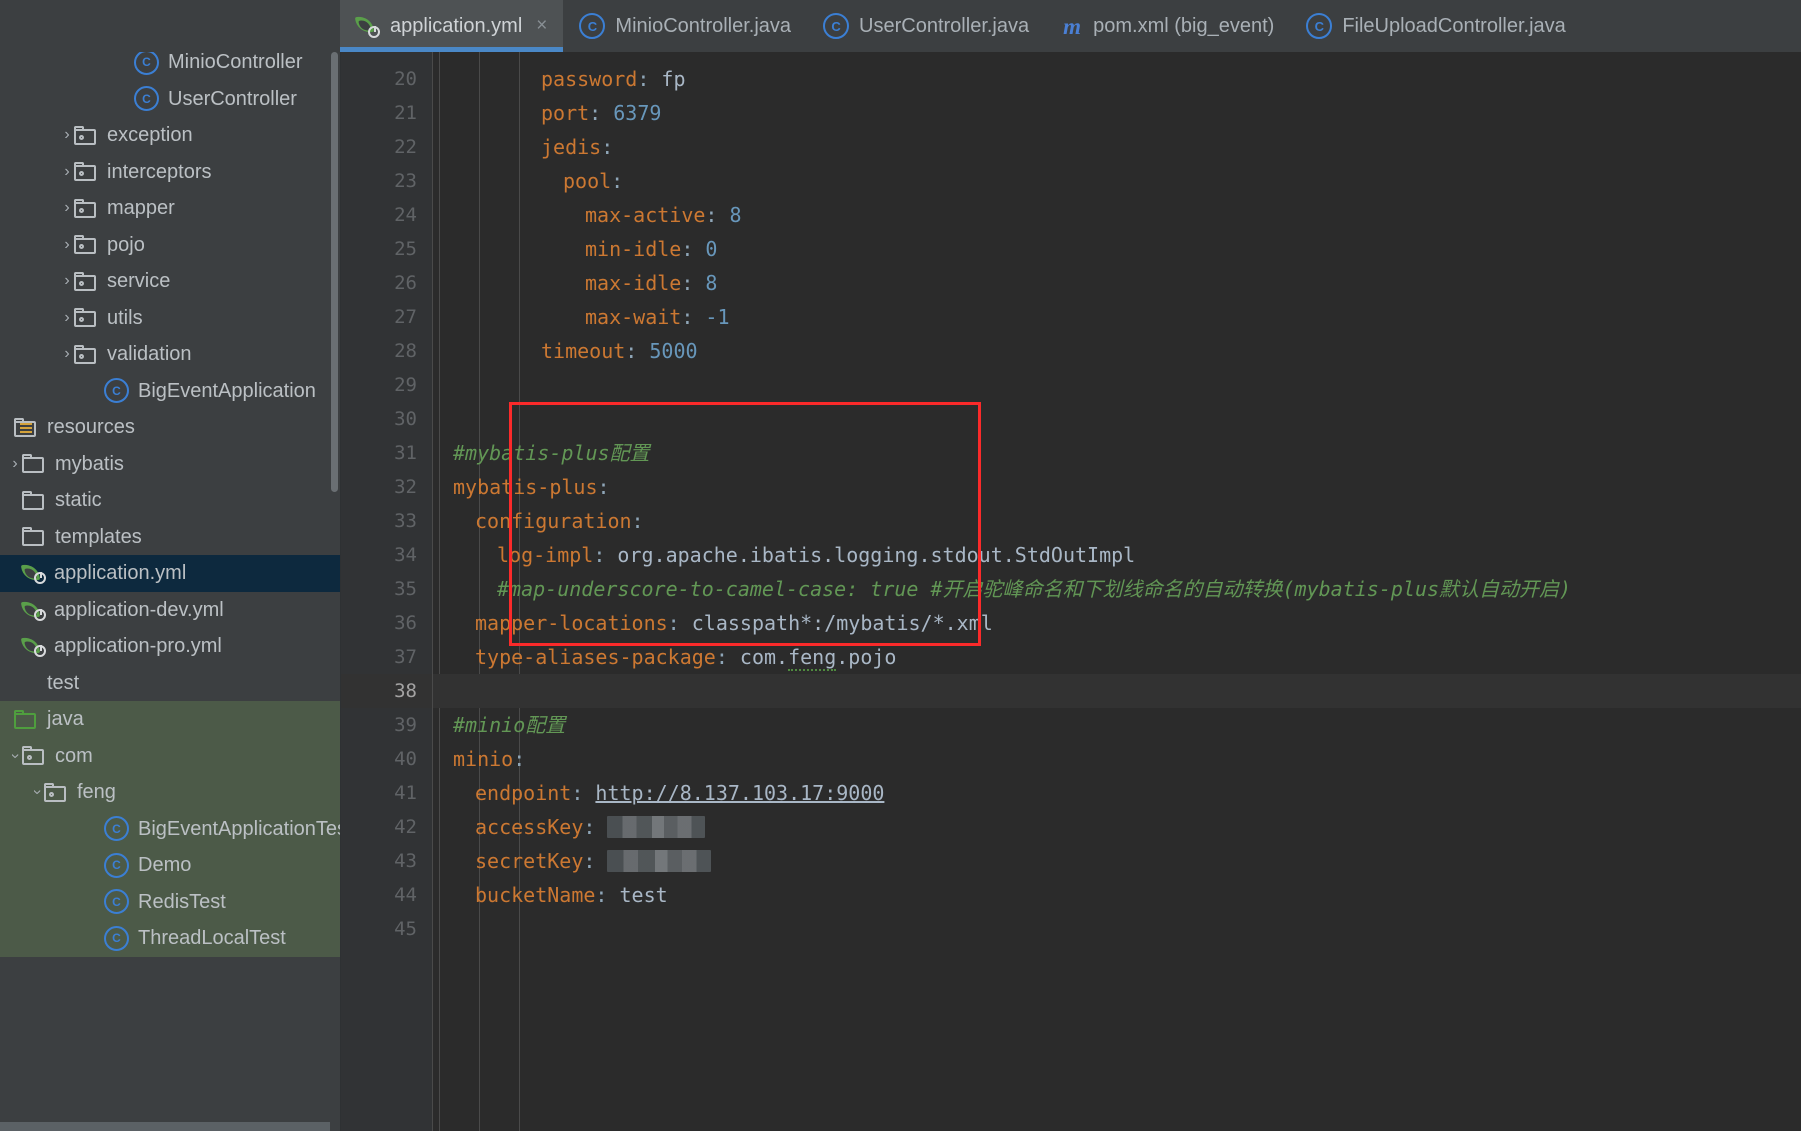 The height and width of the screenshot is (1131, 1801). I want to click on tree-item-exception: › exception, so click(170, 135).